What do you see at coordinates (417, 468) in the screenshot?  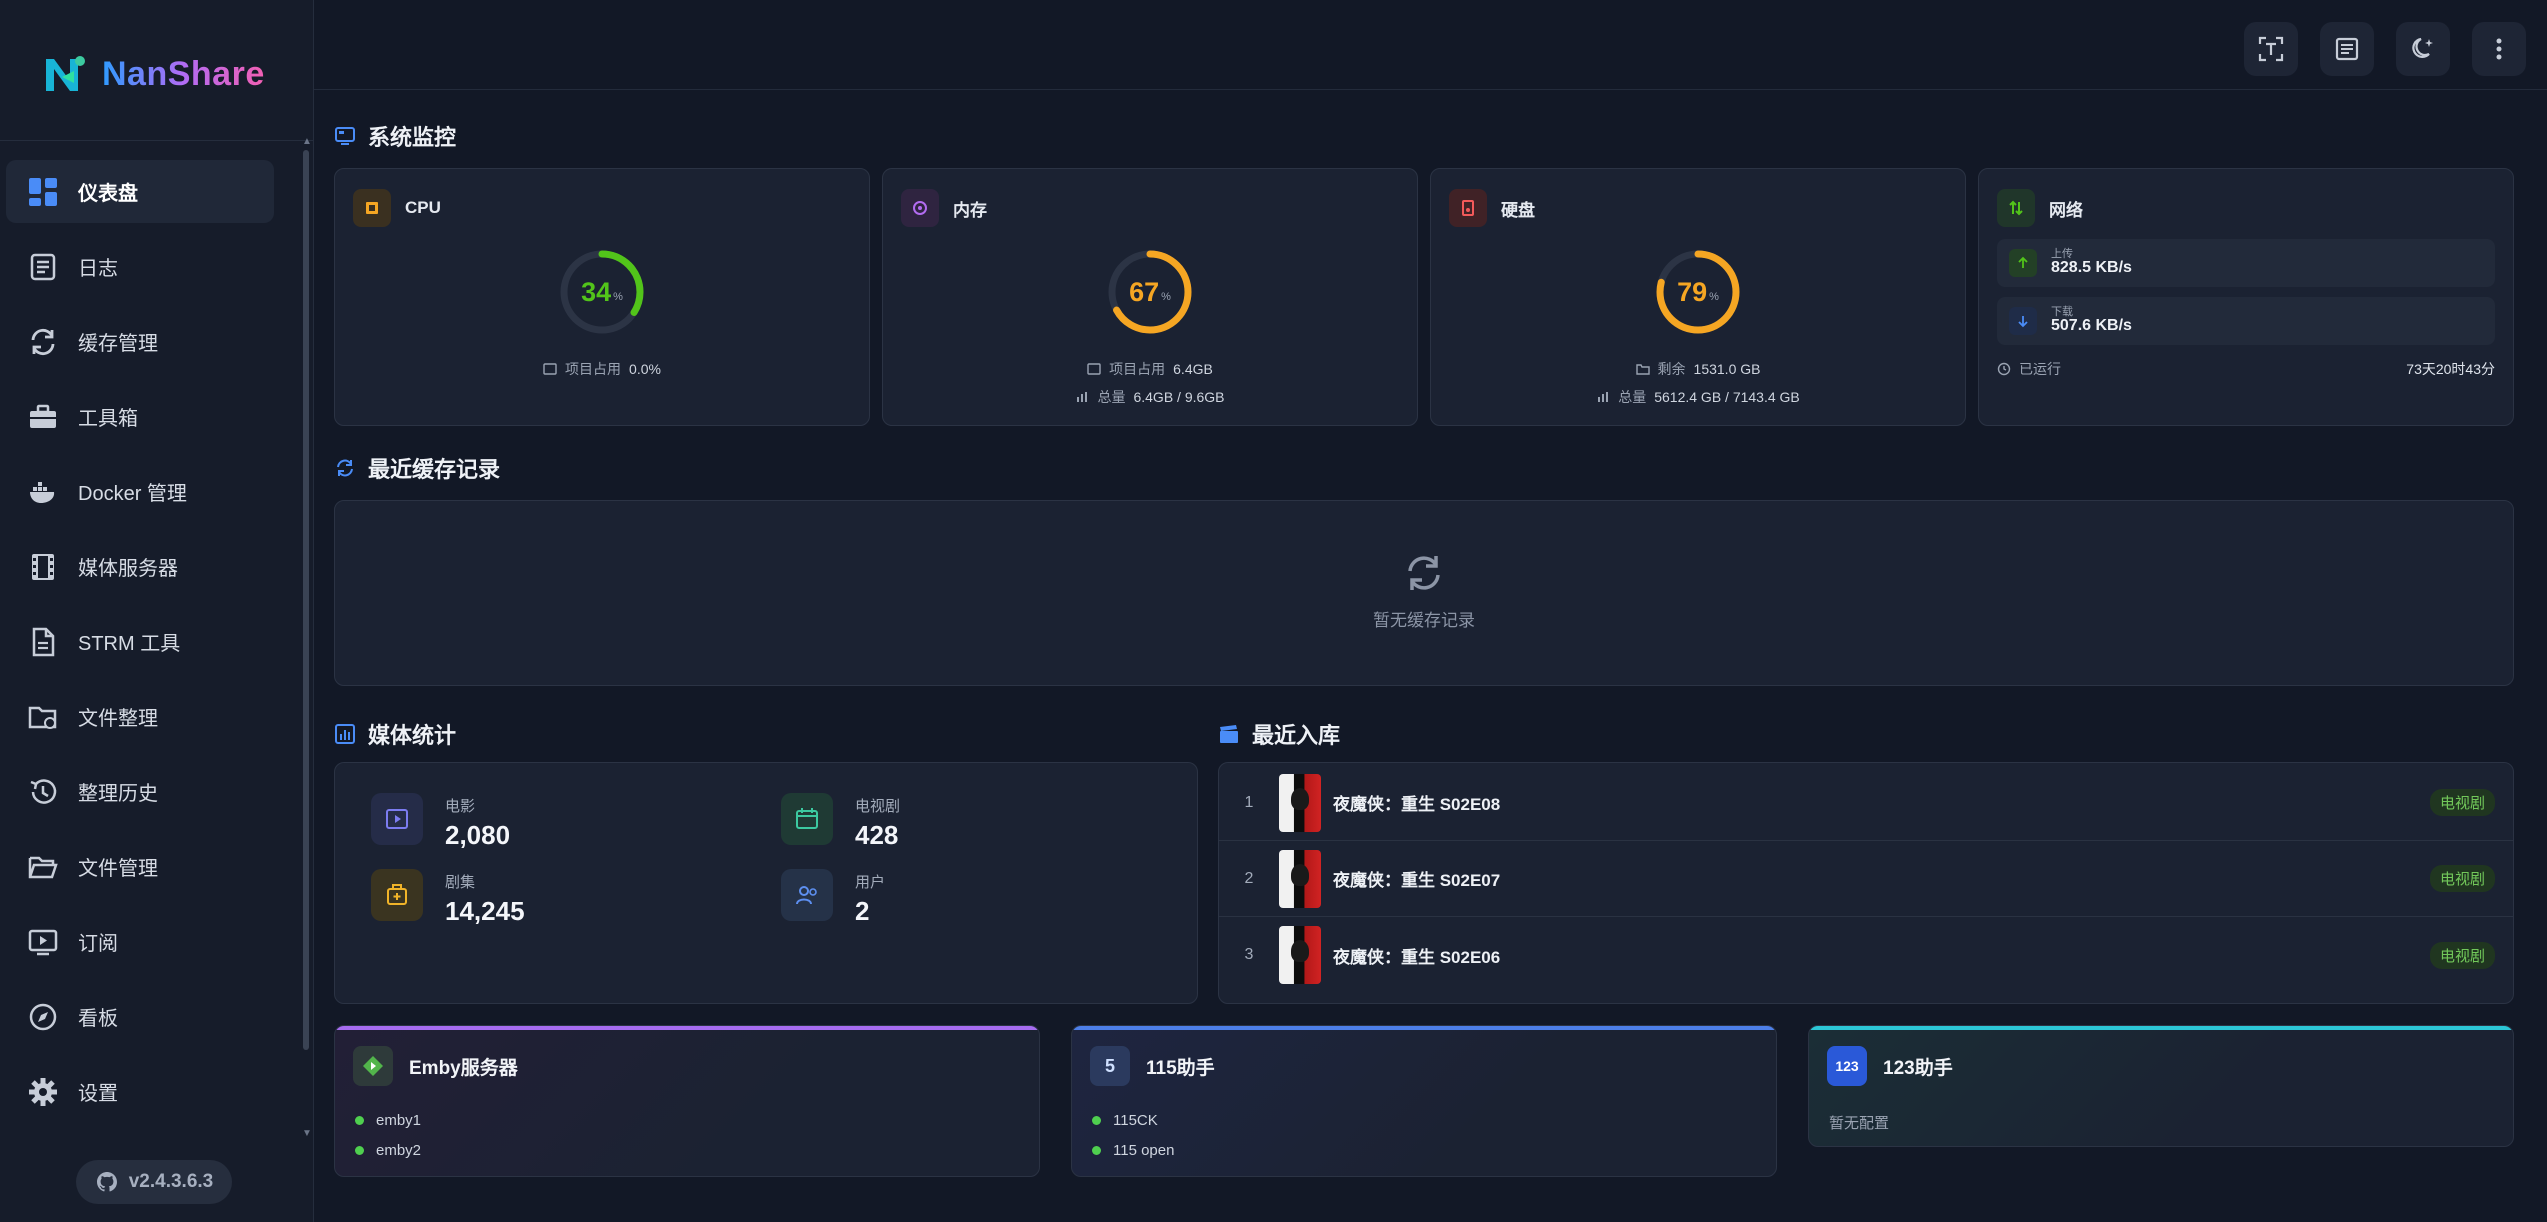 I see `cache-section-title: 最近缓存记录` at bounding box center [417, 468].